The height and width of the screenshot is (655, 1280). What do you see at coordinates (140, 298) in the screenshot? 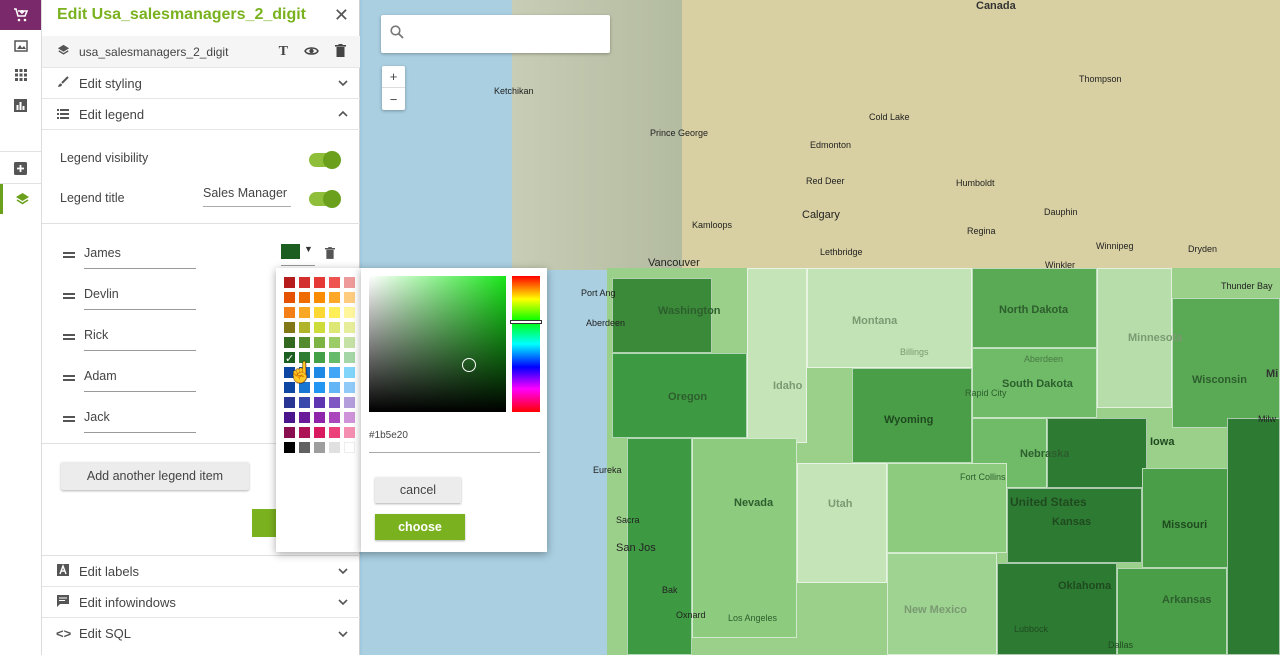
I see `legend-item-name: Devlin` at bounding box center [140, 298].